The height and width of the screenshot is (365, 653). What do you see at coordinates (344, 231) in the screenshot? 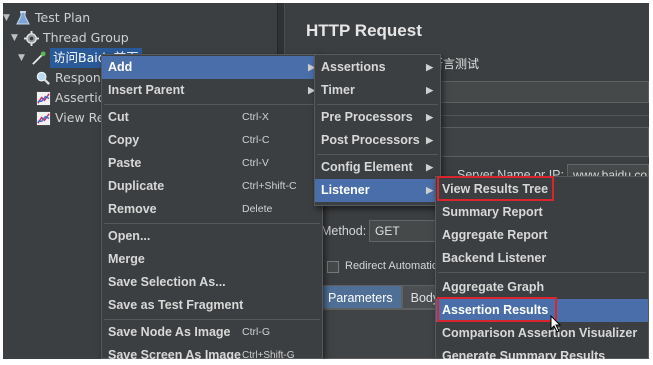
I see `method-label: Method:` at bounding box center [344, 231].